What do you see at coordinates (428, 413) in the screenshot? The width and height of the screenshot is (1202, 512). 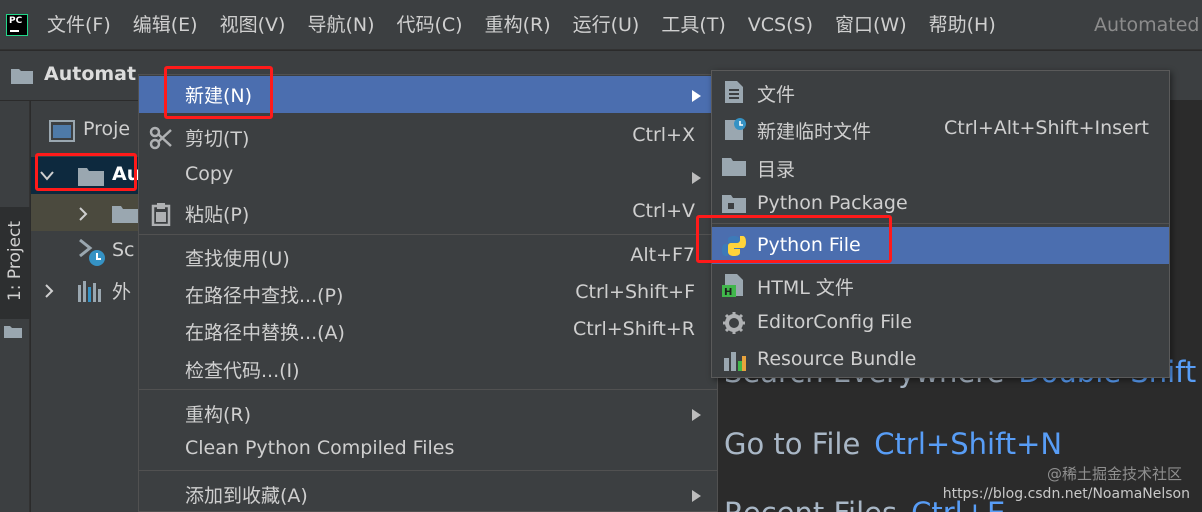 I see `ctx-refactor: 重构(R)` at bounding box center [428, 413].